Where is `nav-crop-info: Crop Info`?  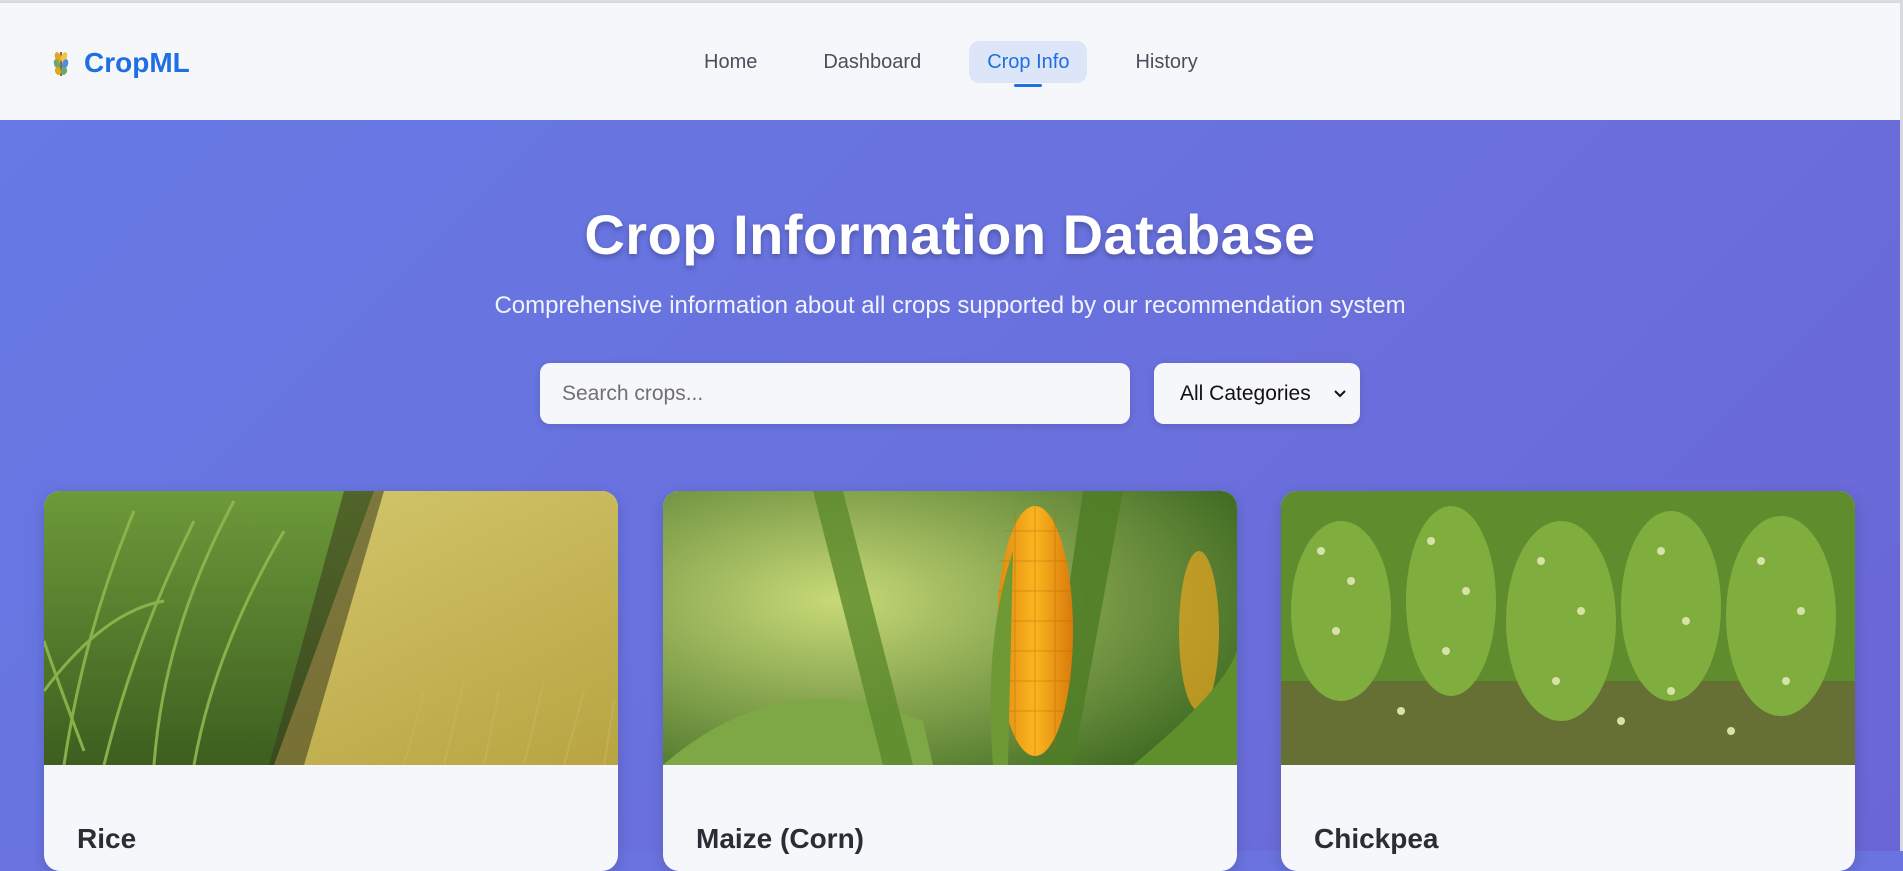 nav-crop-info: Crop Info is located at coordinates (1028, 62).